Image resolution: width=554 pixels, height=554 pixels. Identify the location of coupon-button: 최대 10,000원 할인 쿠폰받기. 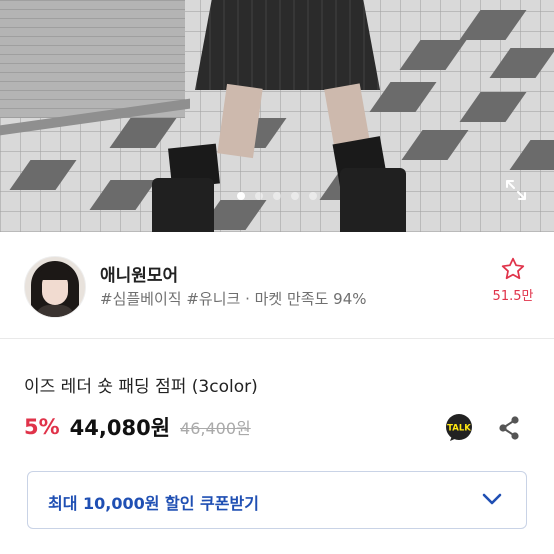
(277, 500).